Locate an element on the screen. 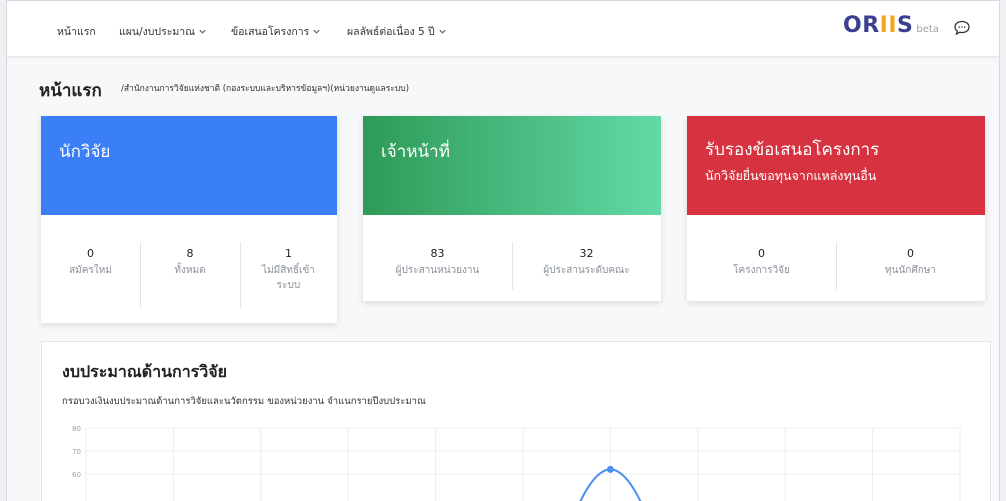 The height and width of the screenshot is (501, 1006). y-tick-label: 60 is located at coordinates (76, 475).